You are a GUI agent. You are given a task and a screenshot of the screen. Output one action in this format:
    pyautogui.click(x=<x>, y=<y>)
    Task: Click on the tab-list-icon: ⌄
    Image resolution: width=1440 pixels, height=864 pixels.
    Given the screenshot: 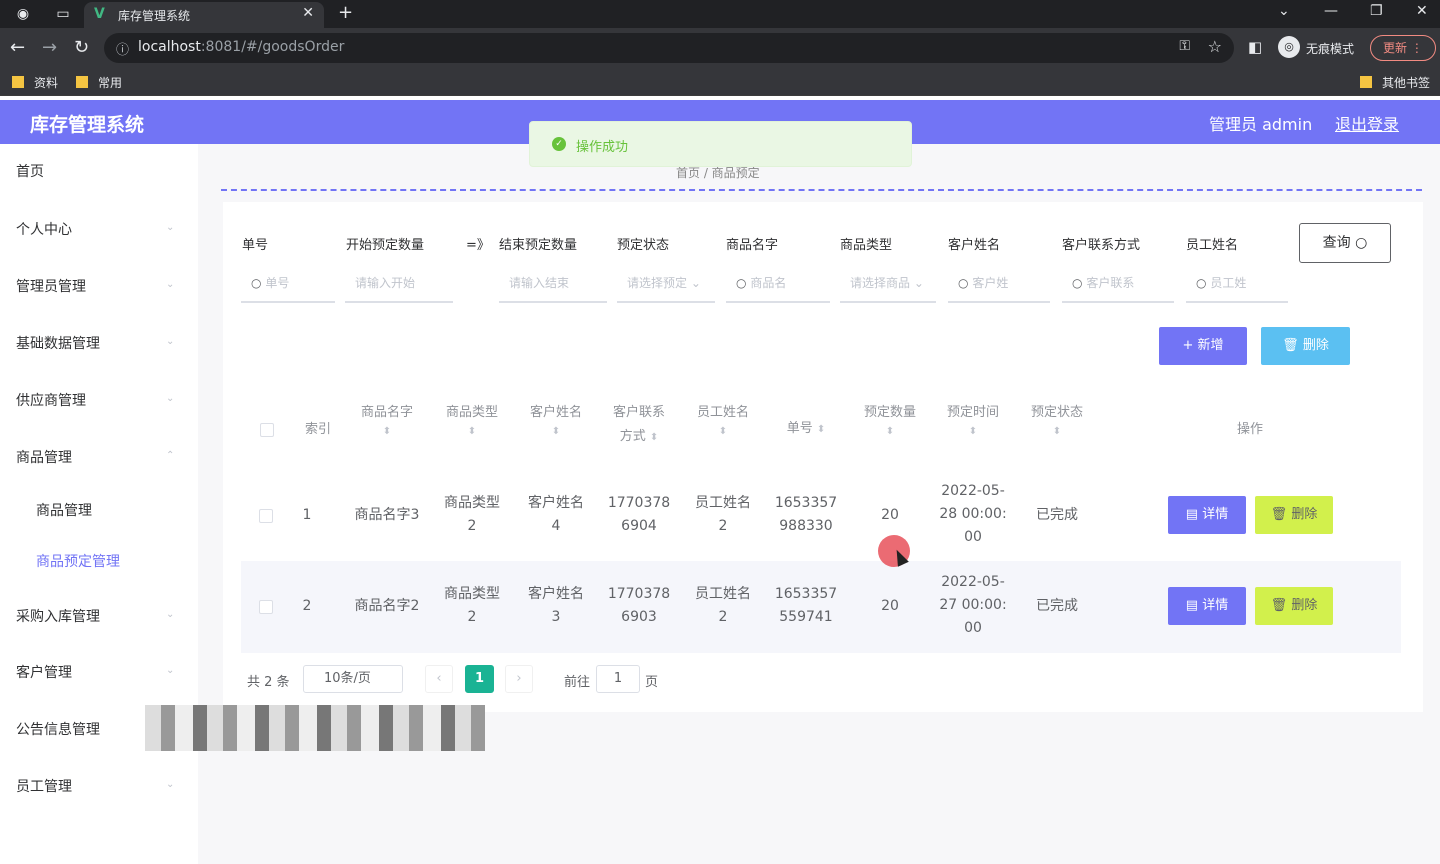 What is the action you would take?
    pyautogui.click(x=1284, y=11)
    